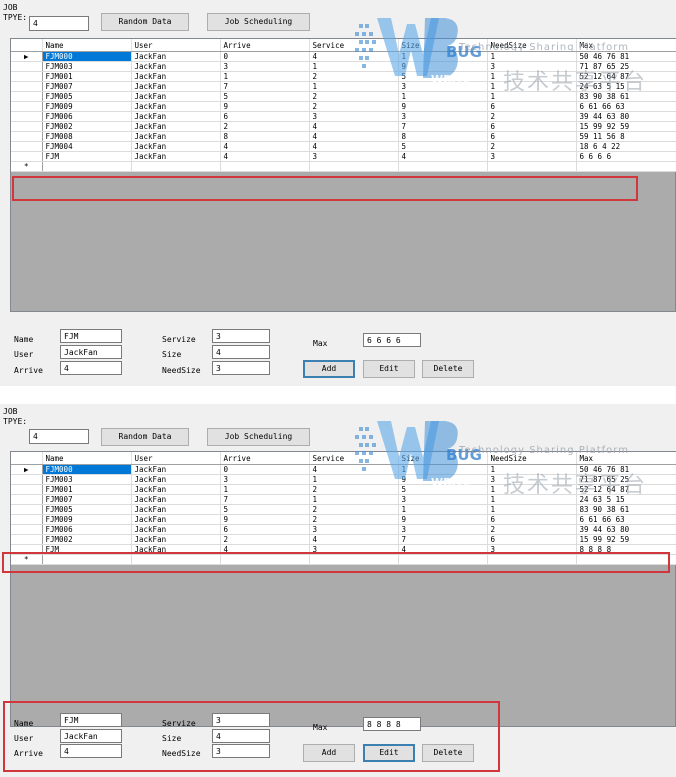  Describe the element at coordinates (59, 23) in the screenshot. I see `type-input: 4` at that location.